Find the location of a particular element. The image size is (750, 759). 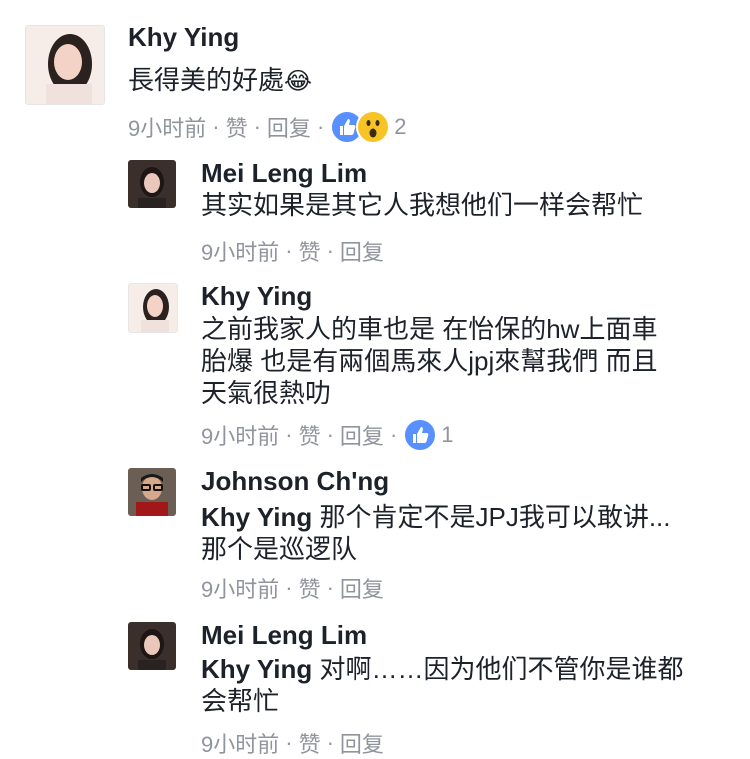

comment-meta: 9小时前 · 赞 · 回复 · 1 is located at coordinates (327, 435).